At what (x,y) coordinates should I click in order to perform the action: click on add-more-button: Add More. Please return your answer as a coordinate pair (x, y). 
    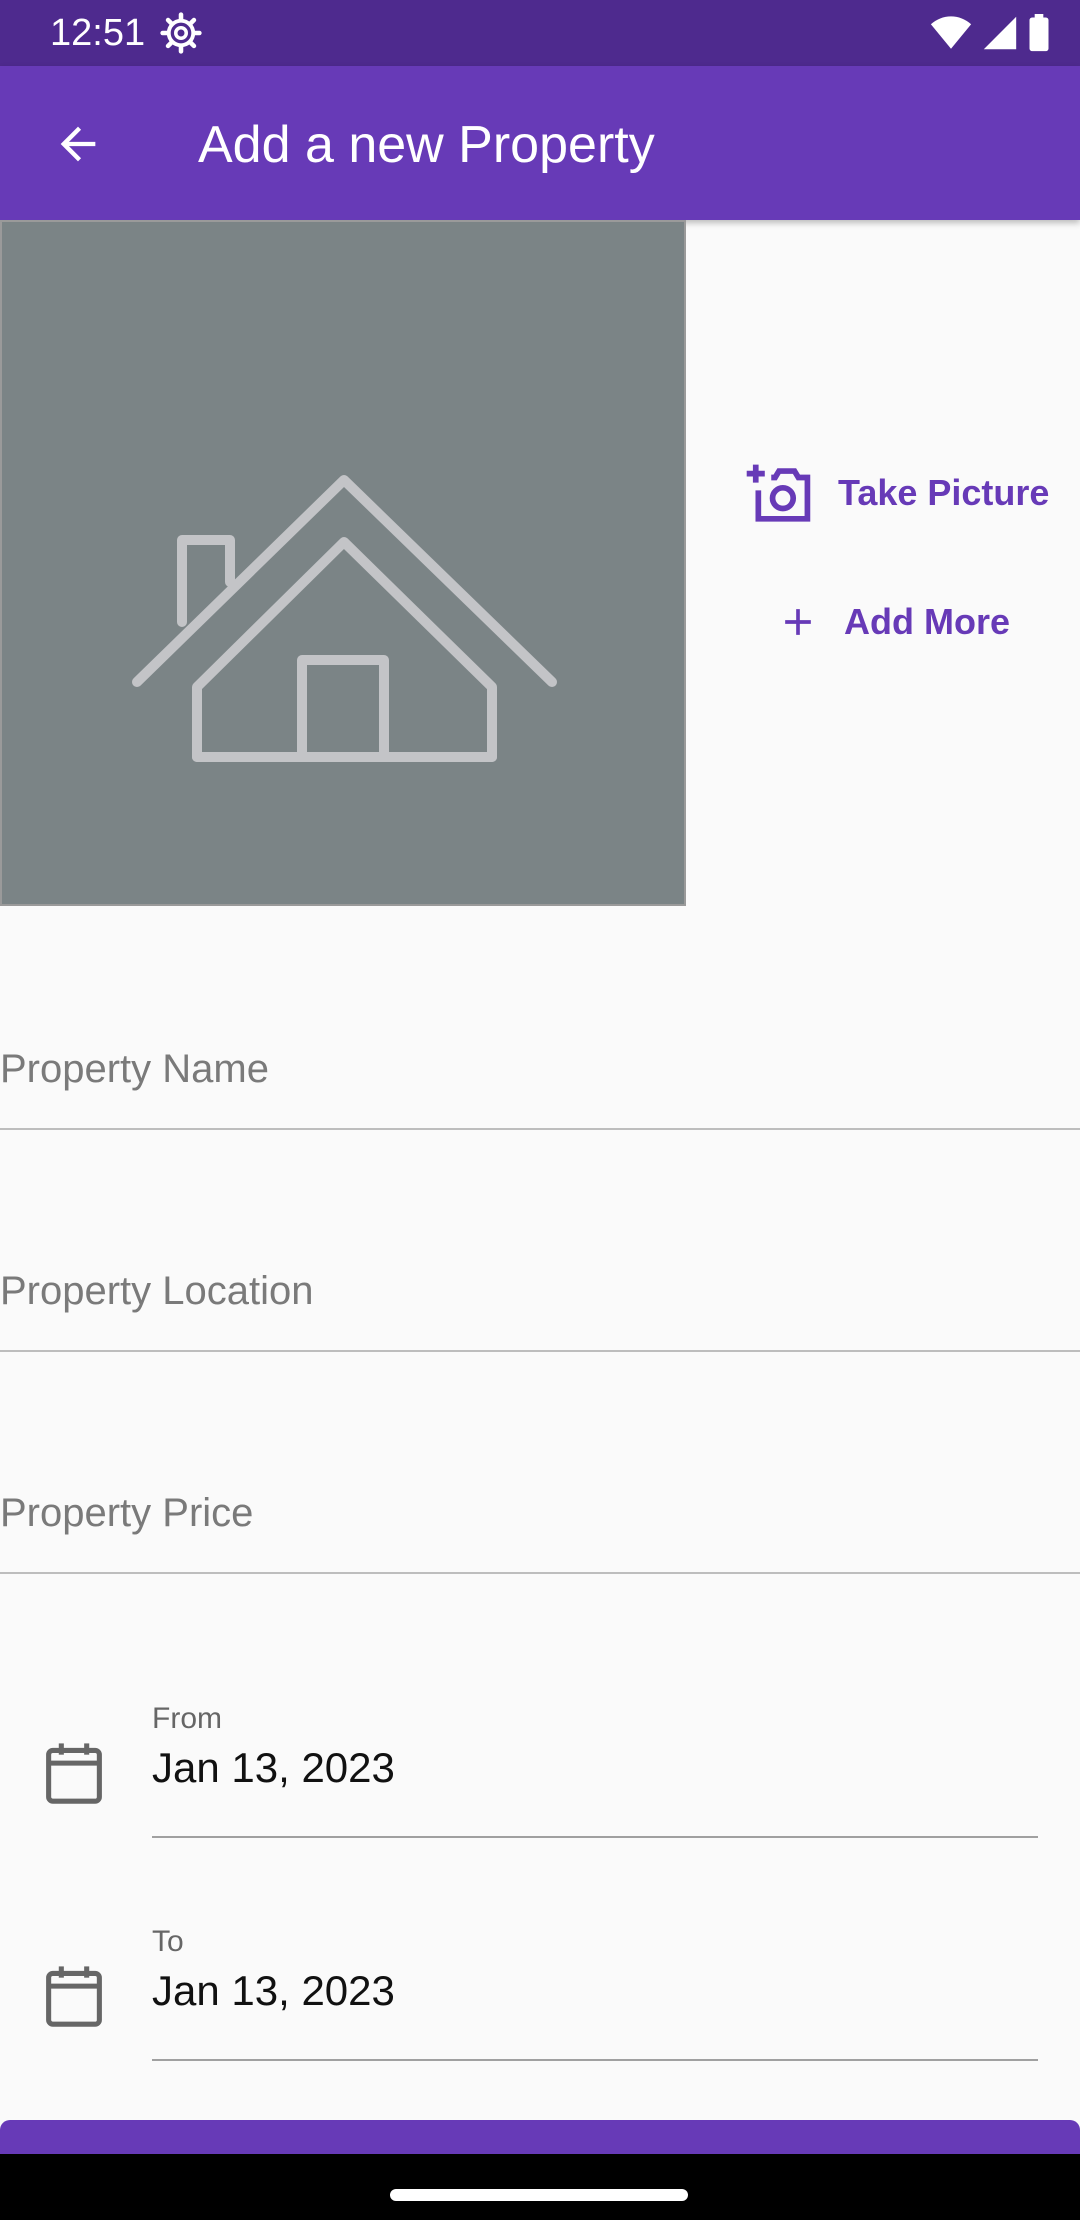
    Looking at the image, I should click on (893, 622).